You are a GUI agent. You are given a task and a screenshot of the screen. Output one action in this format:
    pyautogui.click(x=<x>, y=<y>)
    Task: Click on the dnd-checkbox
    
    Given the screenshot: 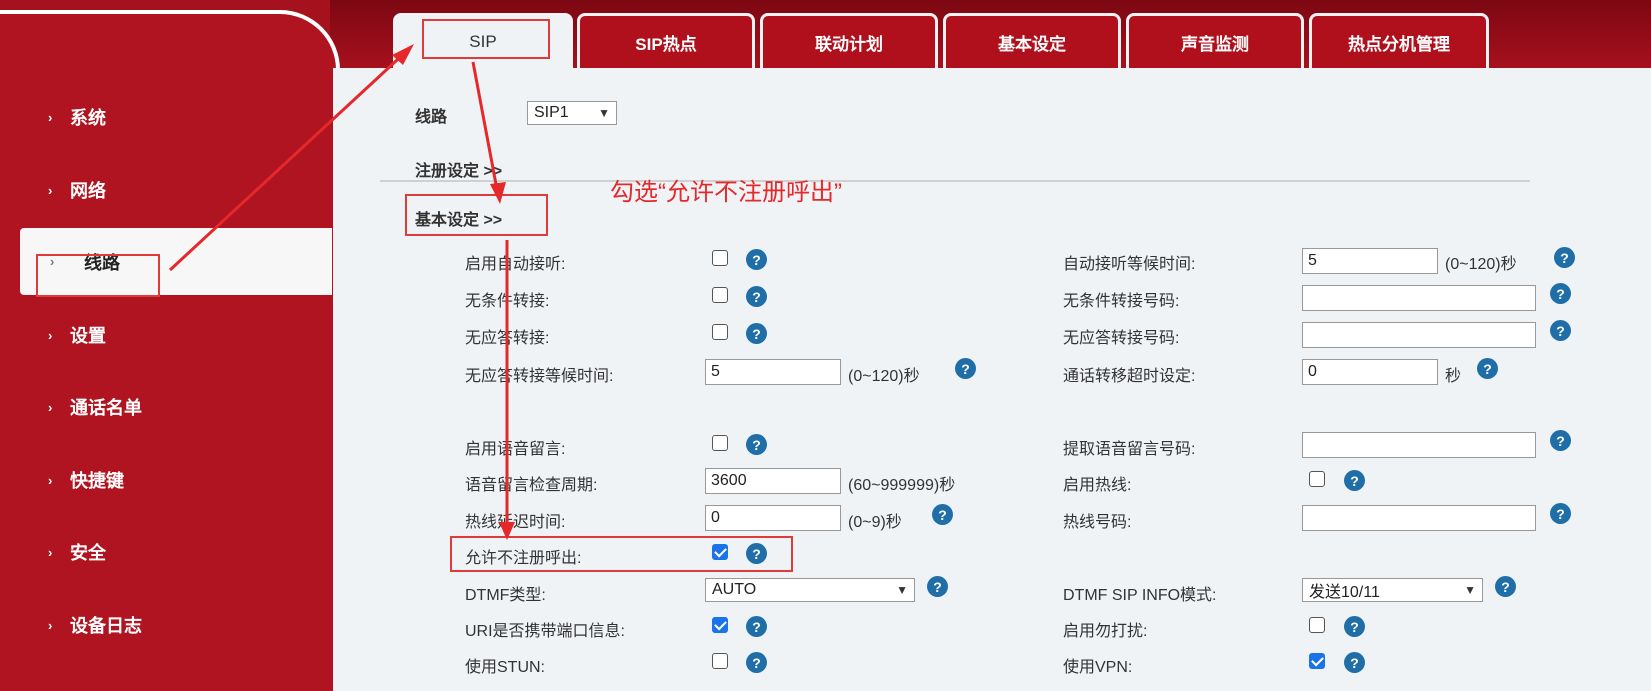 What is the action you would take?
    pyautogui.click(x=1317, y=625)
    